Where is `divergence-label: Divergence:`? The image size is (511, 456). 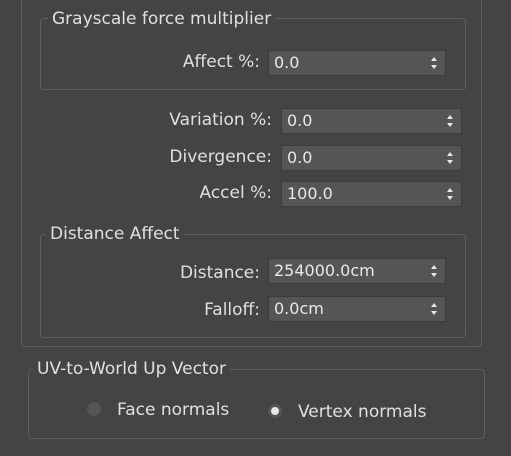 divergence-label: Divergence: is located at coordinates (220, 157).